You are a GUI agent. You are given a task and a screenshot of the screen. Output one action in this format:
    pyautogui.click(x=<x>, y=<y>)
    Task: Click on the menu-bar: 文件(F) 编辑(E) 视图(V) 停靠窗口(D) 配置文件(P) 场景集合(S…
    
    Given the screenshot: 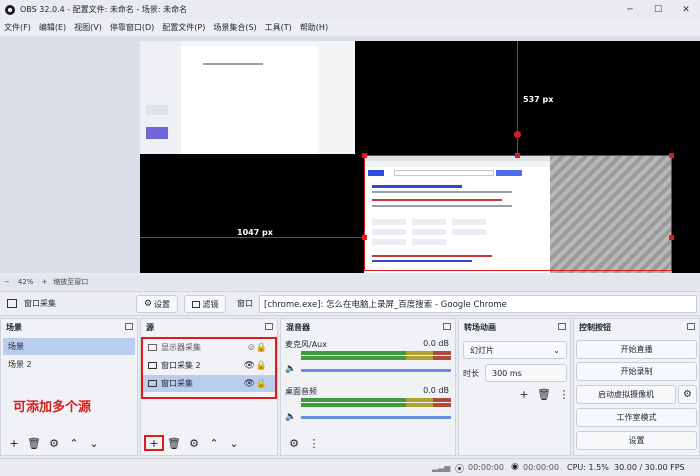 What is the action you would take?
    pyautogui.click(x=350, y=27)
    